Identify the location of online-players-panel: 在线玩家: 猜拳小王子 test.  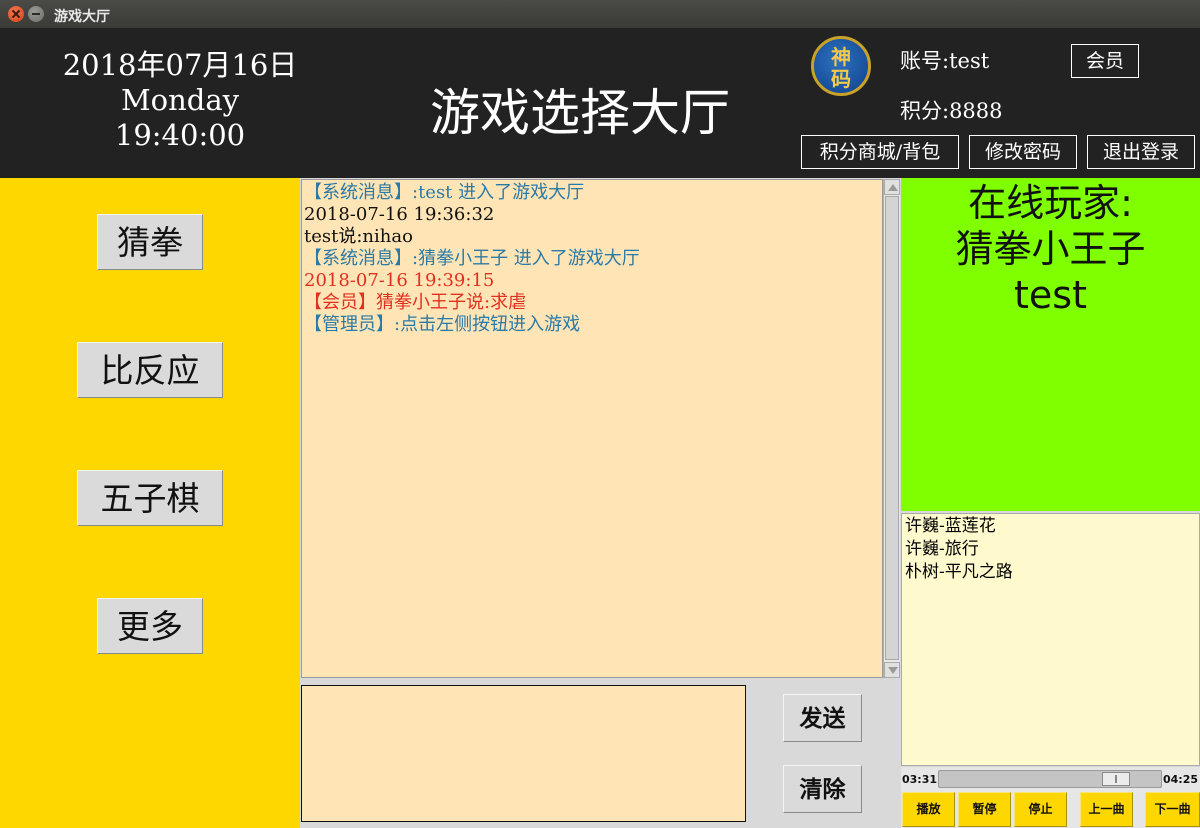
(1050, 344).